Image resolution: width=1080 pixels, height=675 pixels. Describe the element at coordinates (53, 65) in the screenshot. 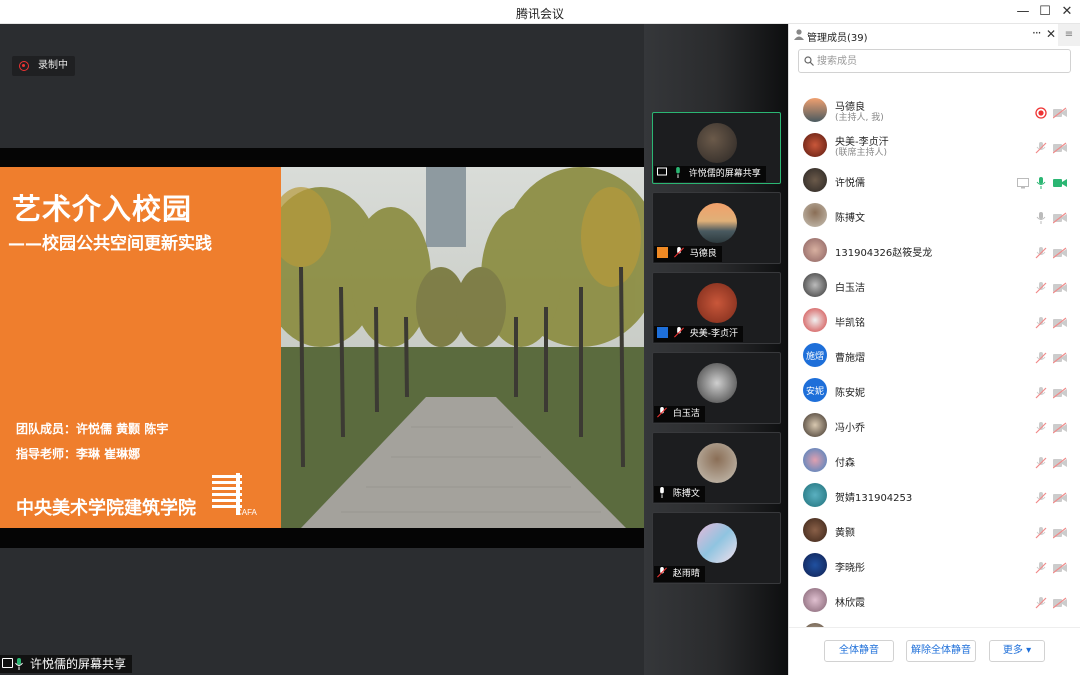

I see `recording-label: 录制中` at that location.